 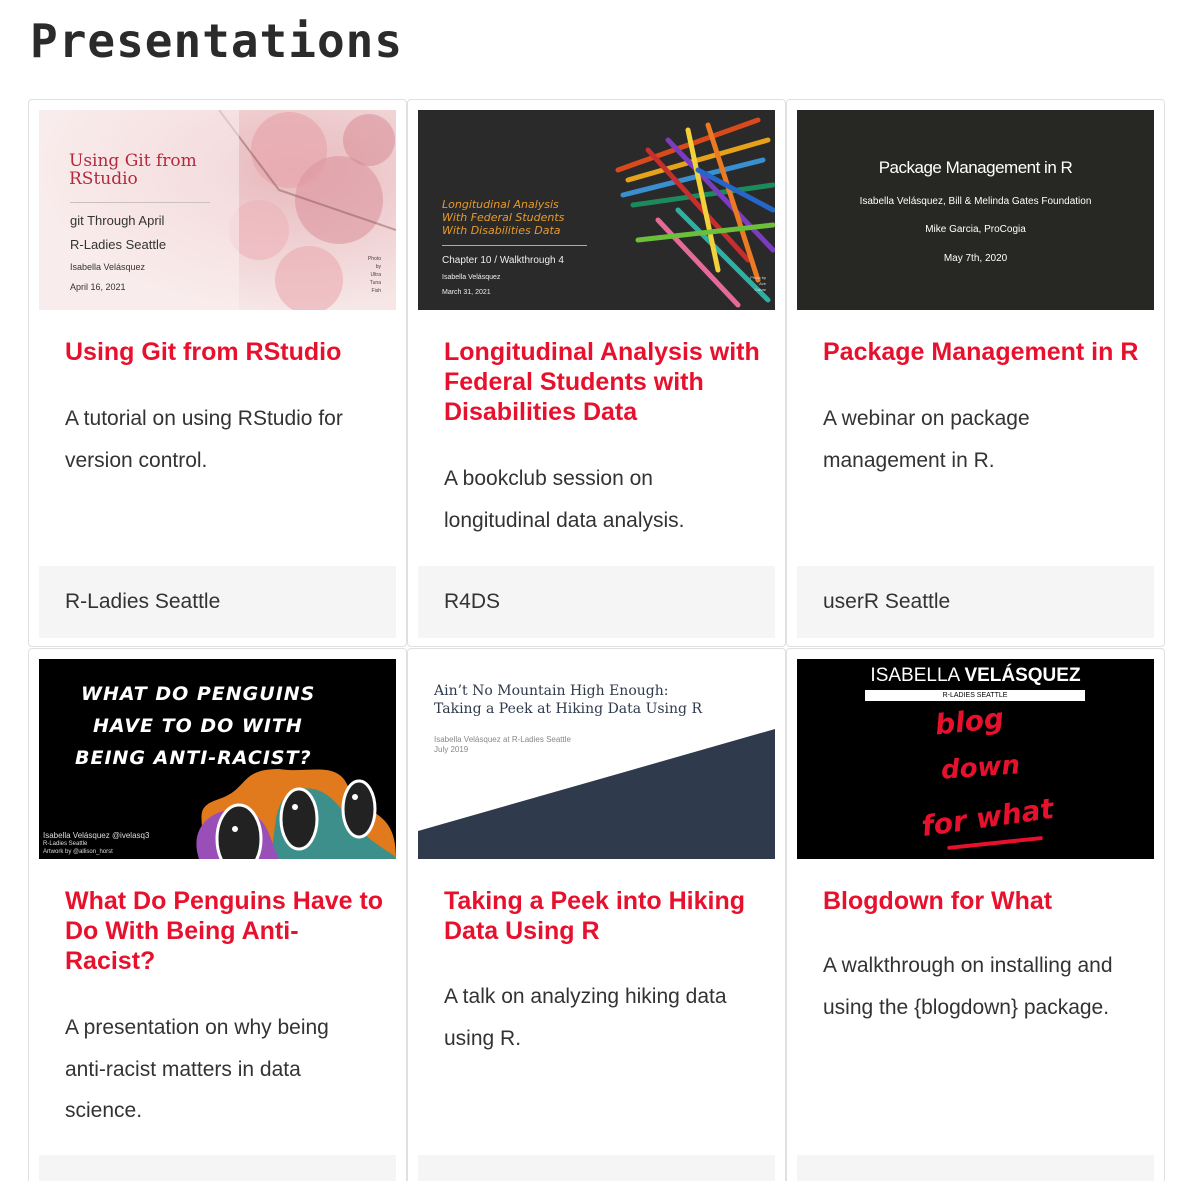 What do you see at coordinates (502, 739) in the screenshot?
I see `thumb-author: Isabella Velásquez at R-Ladies Seattle` at bounding box center [502, 739].